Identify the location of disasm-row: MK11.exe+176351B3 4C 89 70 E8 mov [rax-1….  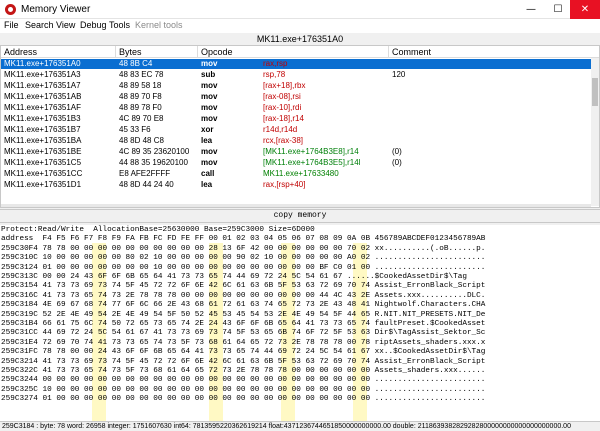
(300, 119).